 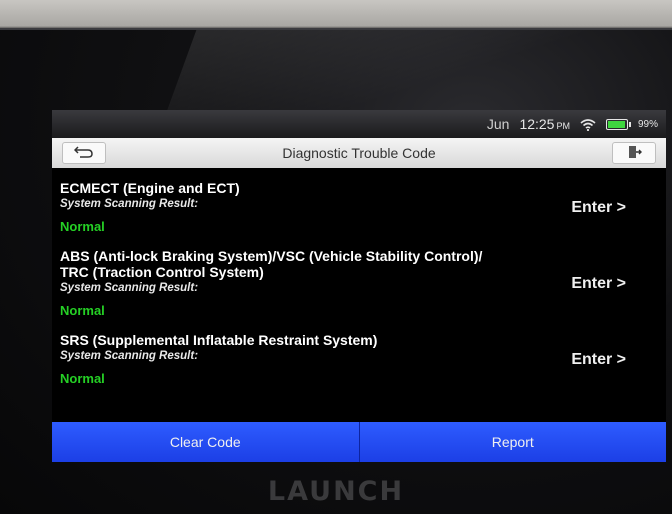 I want to click on enter-button-srs: Enter >, so click(x=598, y=360).